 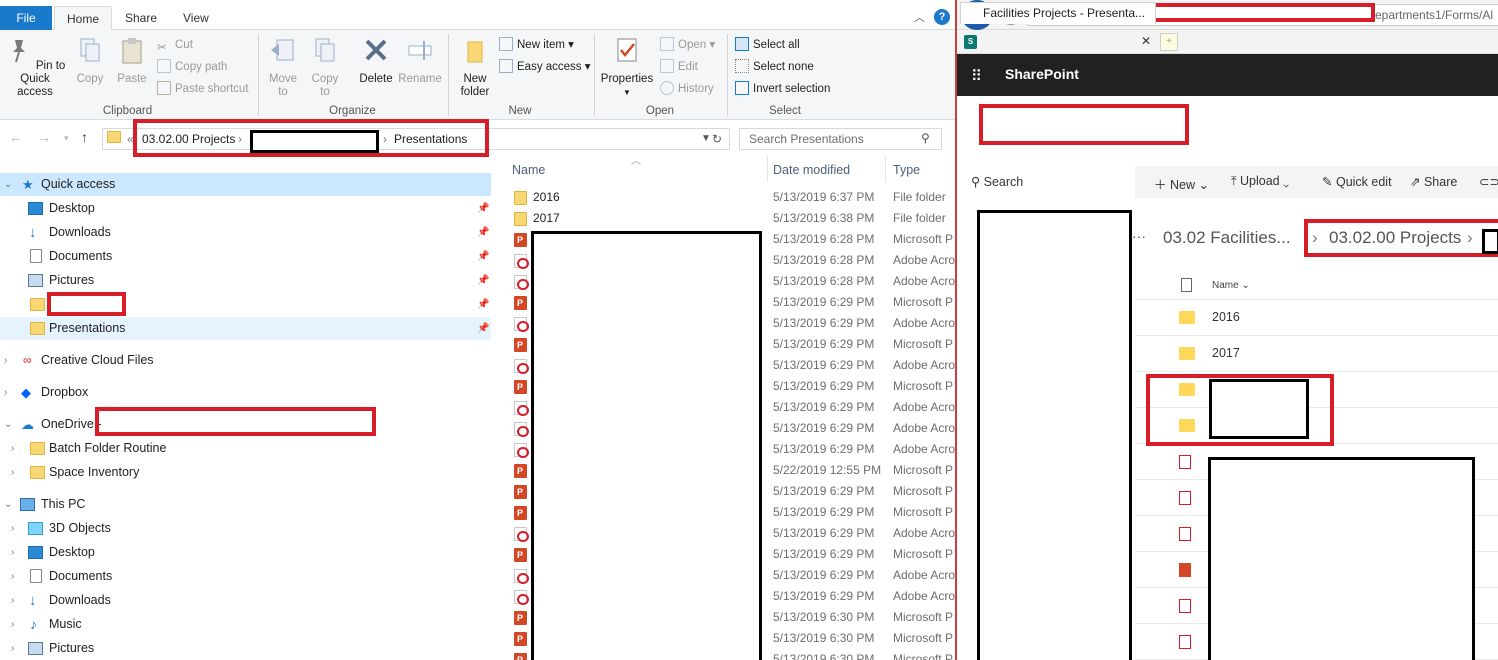 What do you see at coordinates (475, 52) in the screenshot?
I see `new-folder-icon` at bounding box center [475, 52].